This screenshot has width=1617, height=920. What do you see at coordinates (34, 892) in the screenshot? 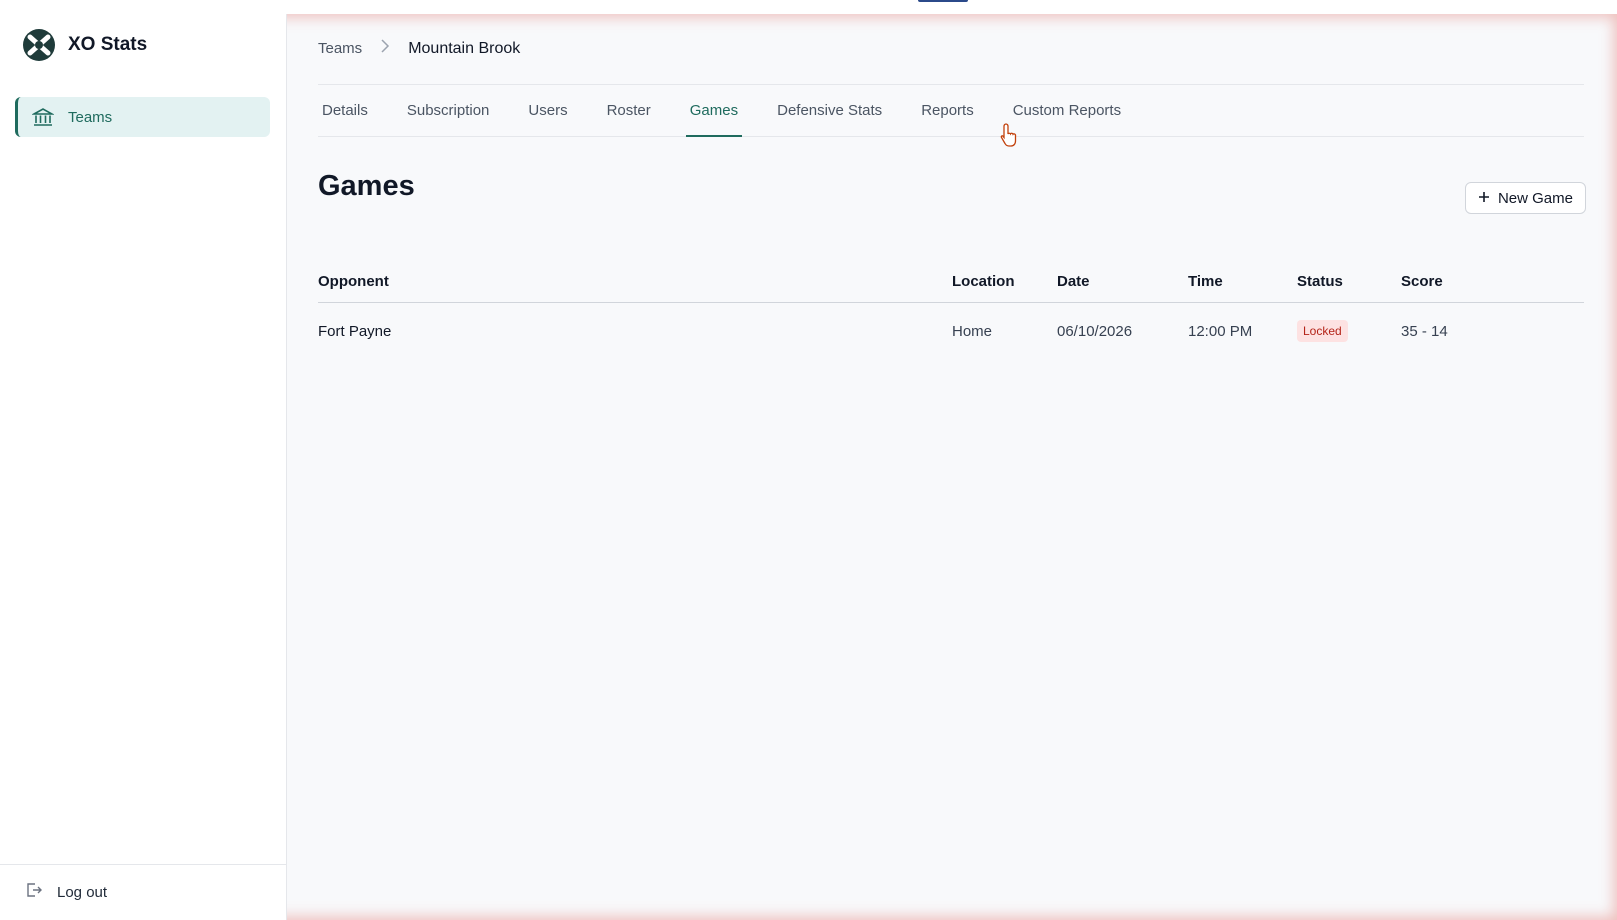
I see `logout-icon` at bounding box center [34, 892].